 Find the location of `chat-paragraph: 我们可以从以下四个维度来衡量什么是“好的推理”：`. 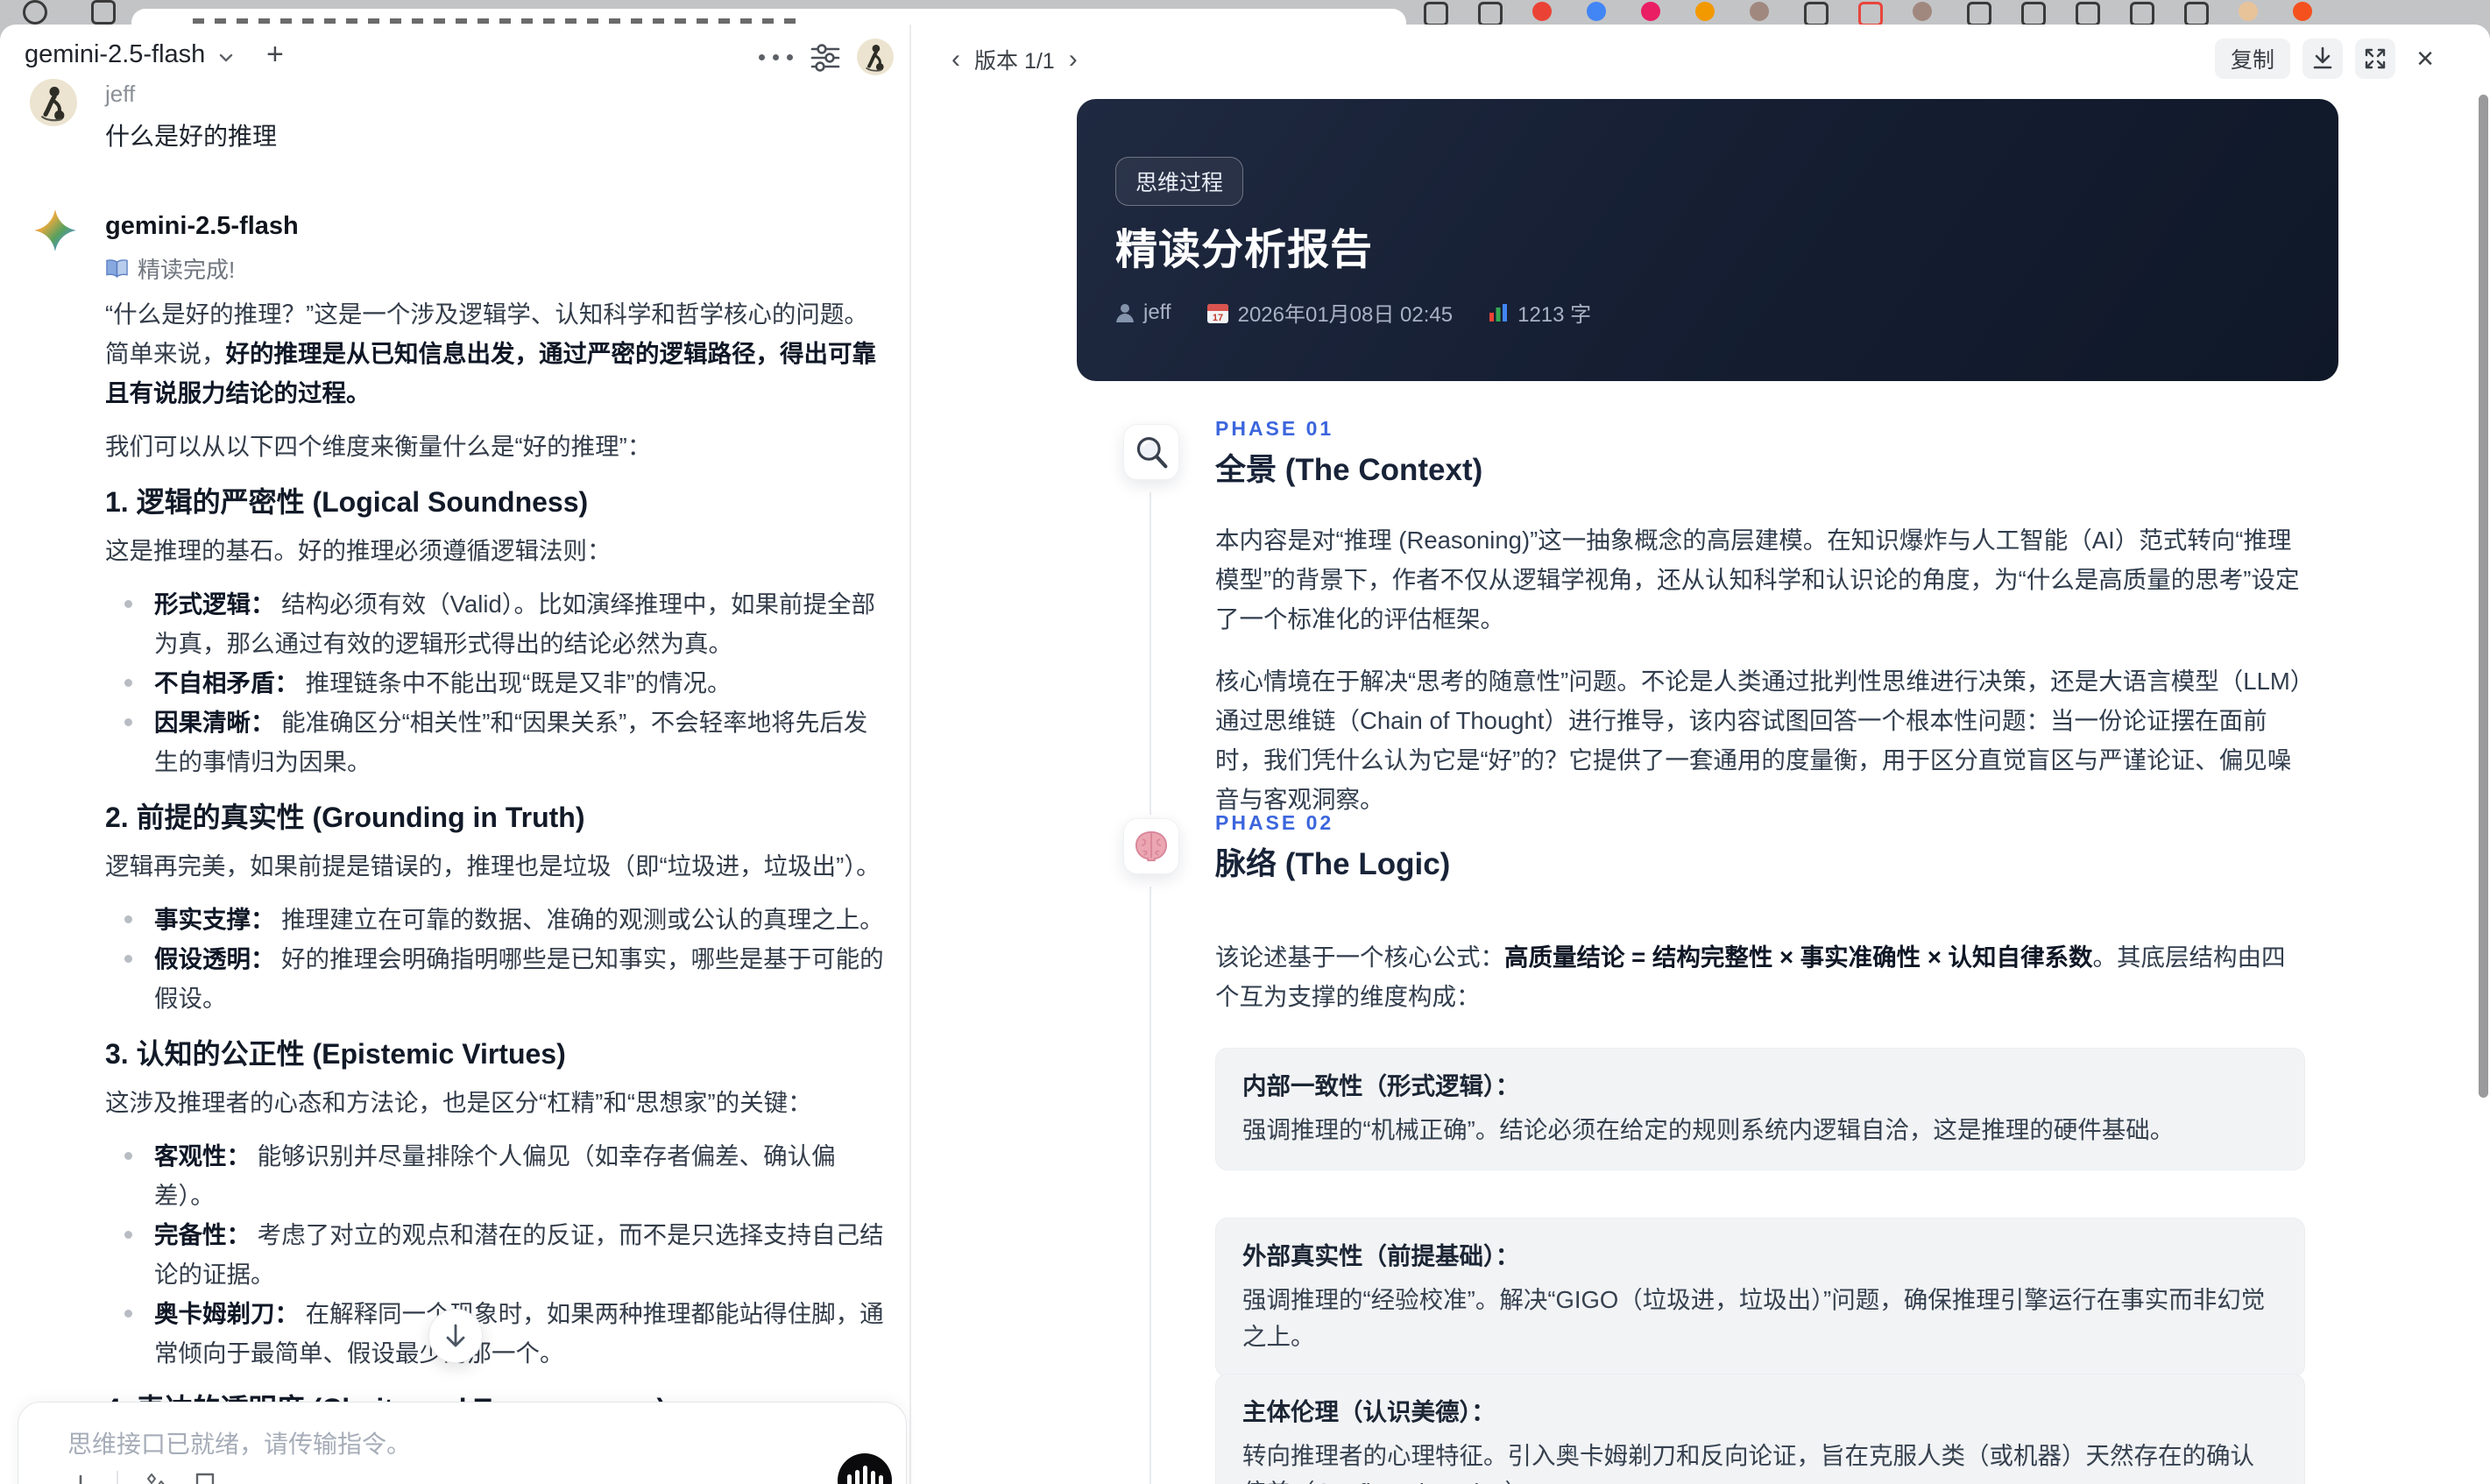

chat-paragraph: 我们可以从以下四个维度来衡量什么是“好的推理”： is located at coordinates (379, 446).